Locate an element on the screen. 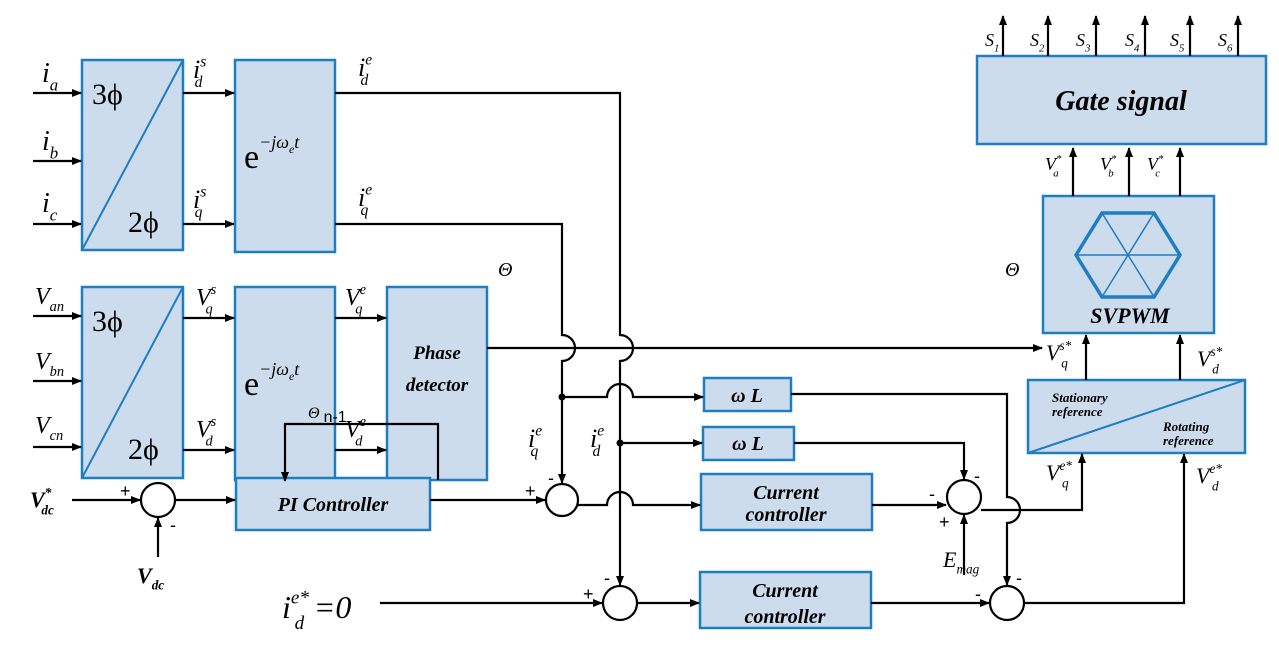  signal-label-ia: ia is located at coordinates (50, 76).